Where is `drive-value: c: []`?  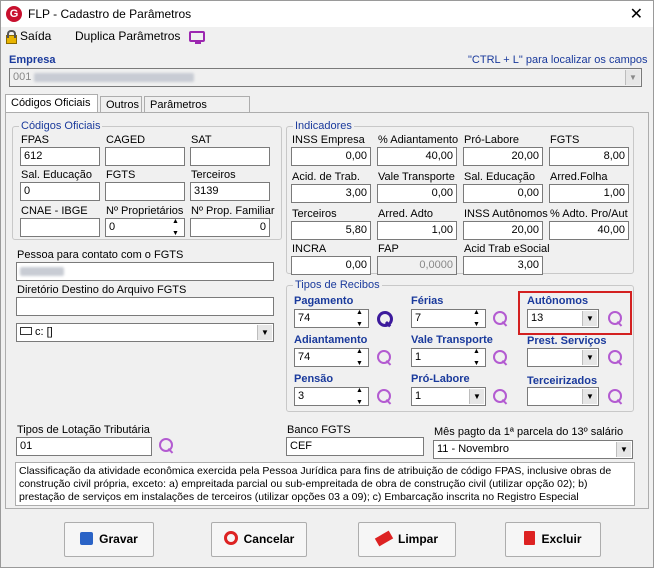
drive-value: c: [] is located at coordinates (44, 332).